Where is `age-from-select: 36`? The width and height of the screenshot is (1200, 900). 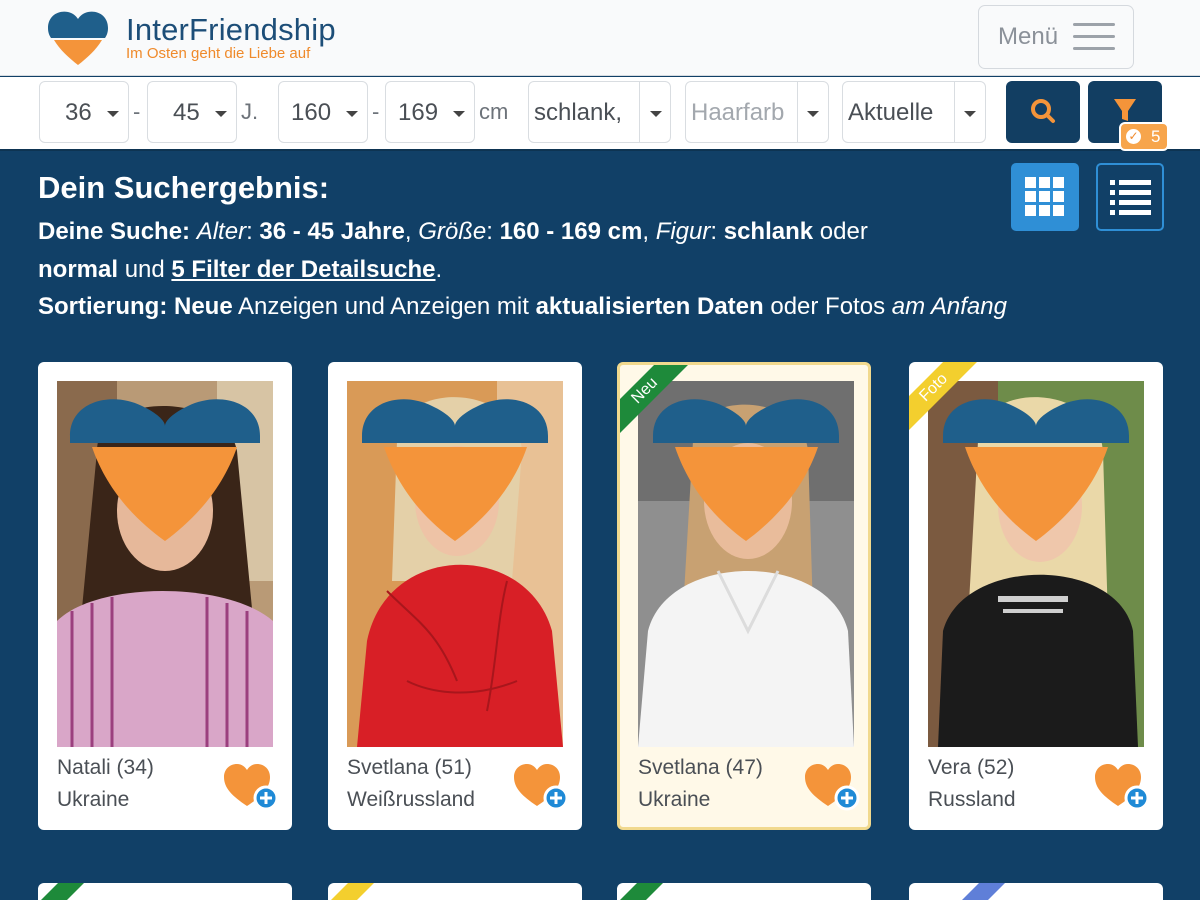 age-from-select: 36 is located at coordinates (84, 112).